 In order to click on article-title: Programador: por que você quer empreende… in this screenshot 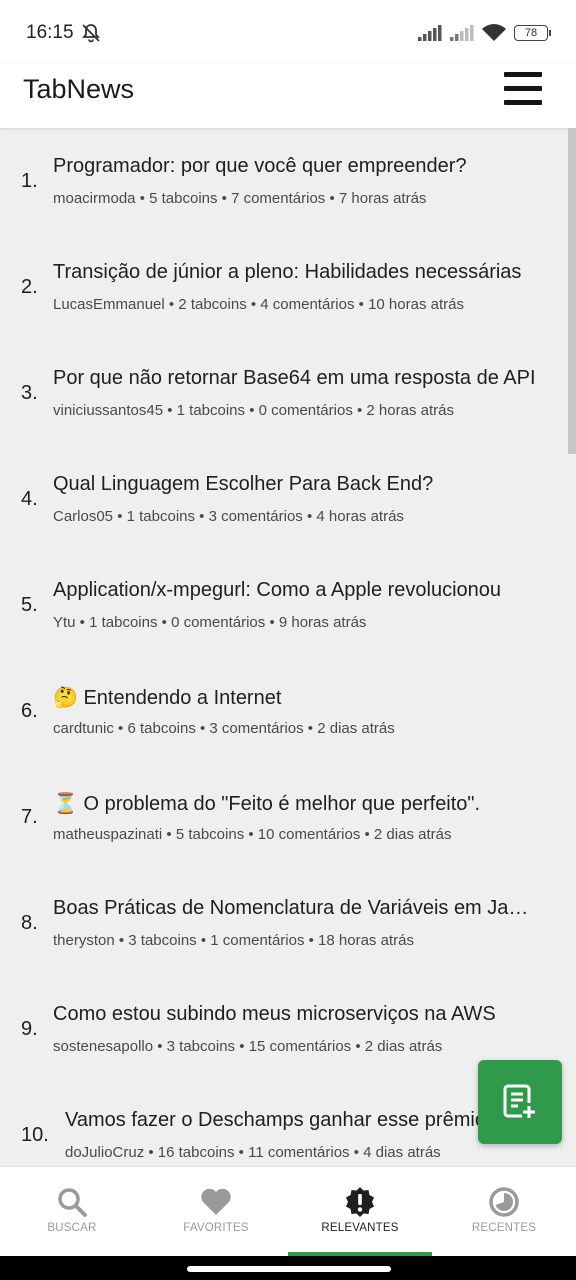, I will do `click(295, 166)`.